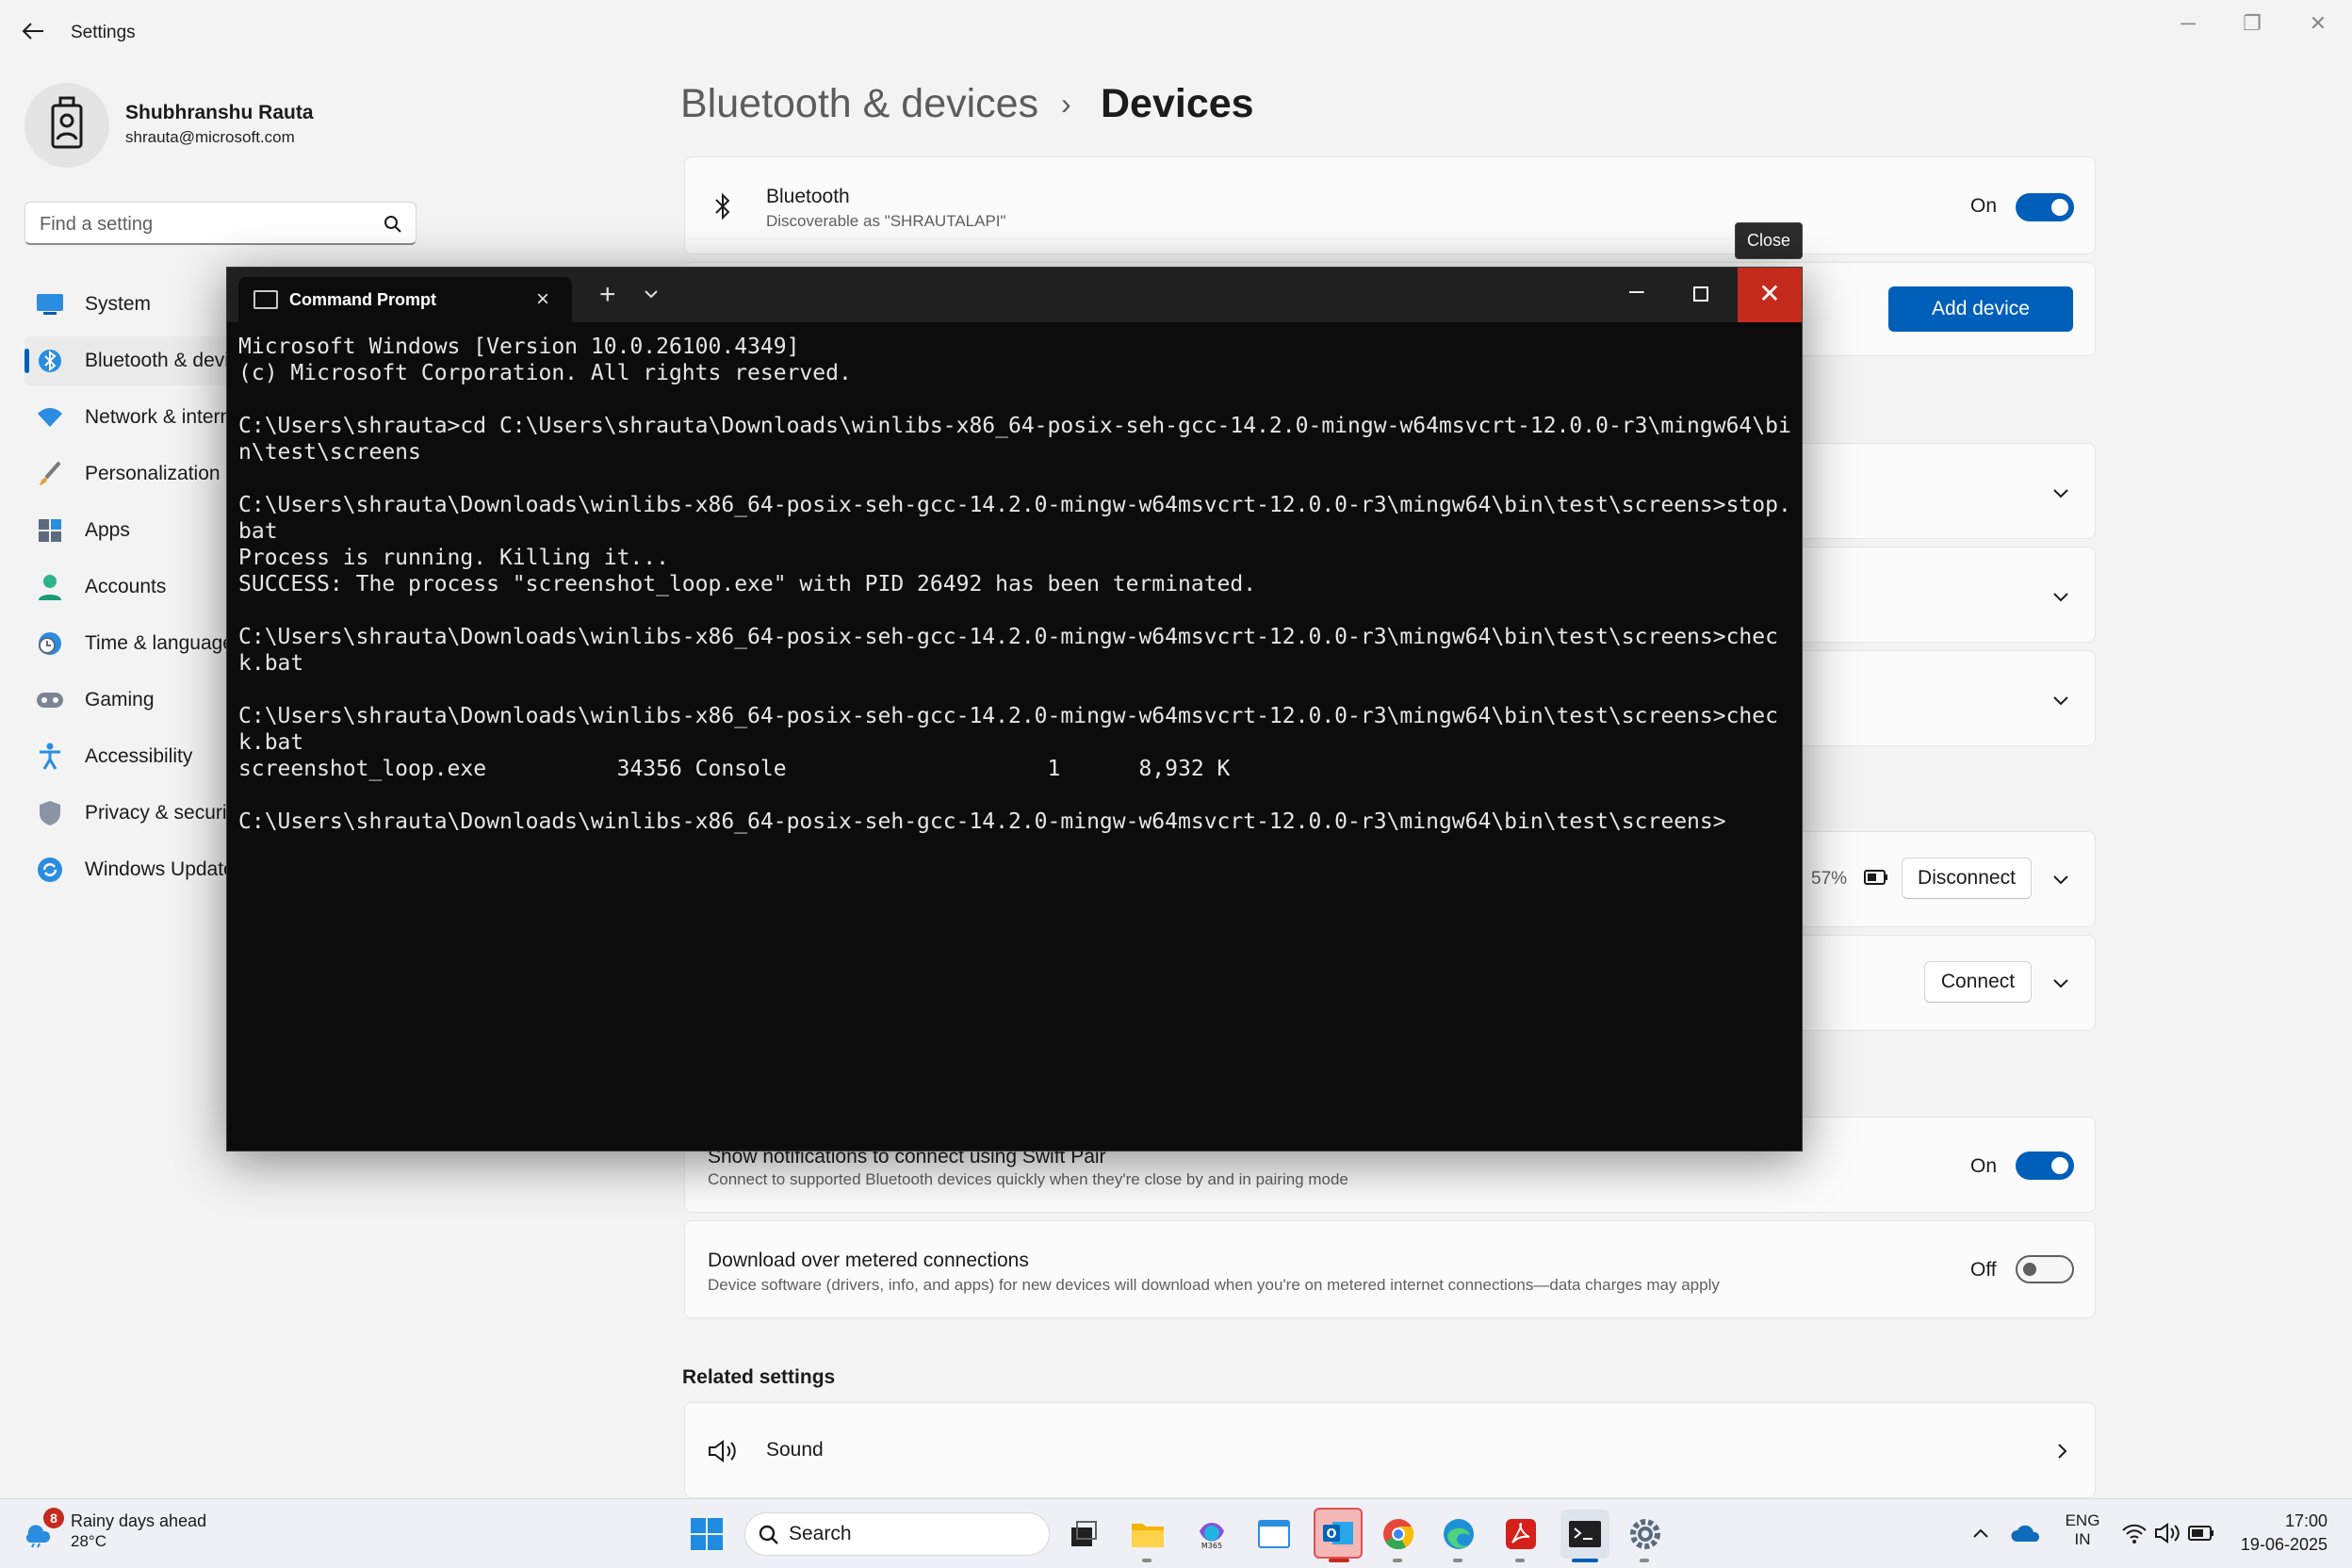  I want to click on volume-icon, so click(2167, 1533).